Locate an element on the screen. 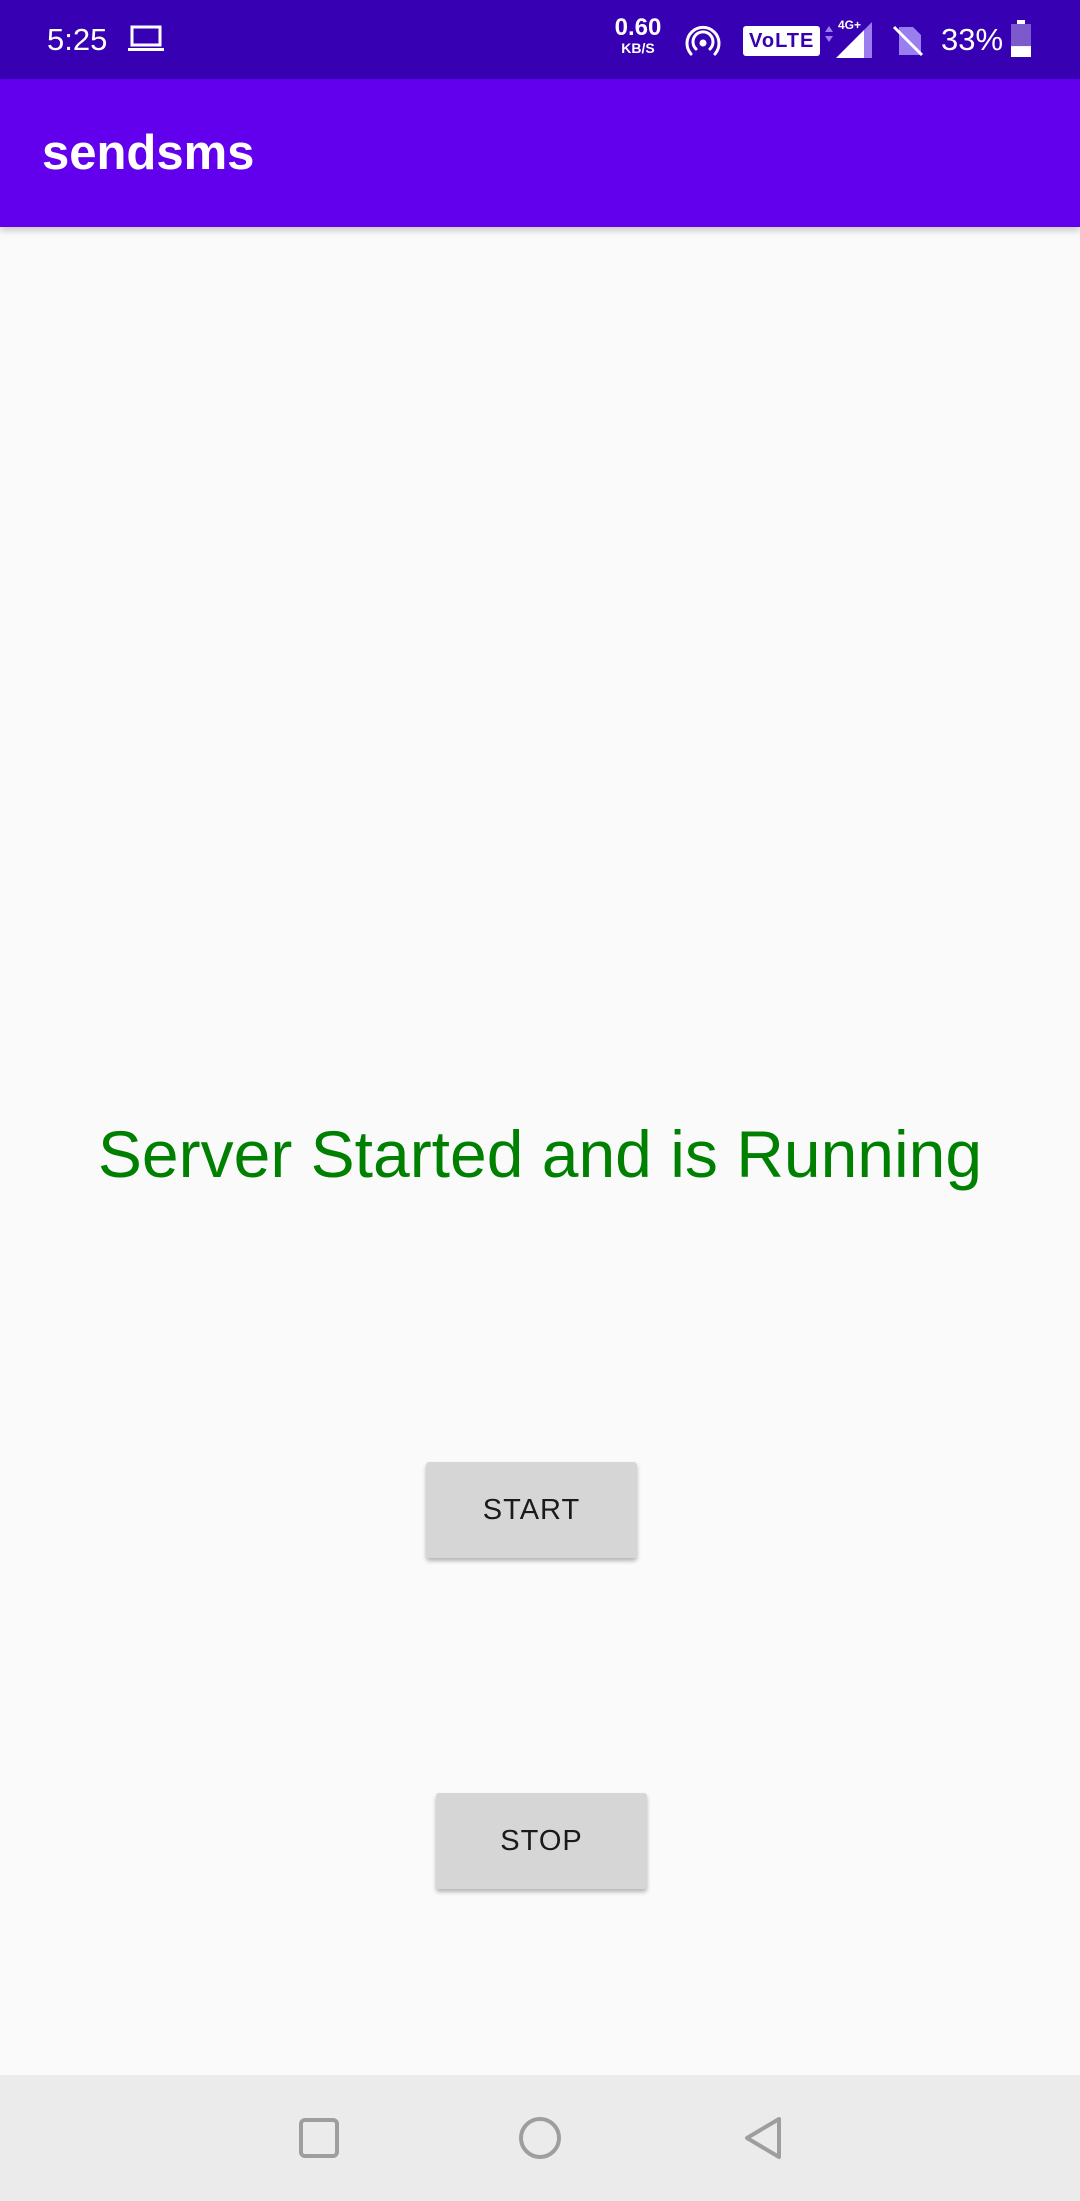 Image resolution: width=1080 pixels, height=2201 pixels. battery-icon is located at coordinates (1021, 38).